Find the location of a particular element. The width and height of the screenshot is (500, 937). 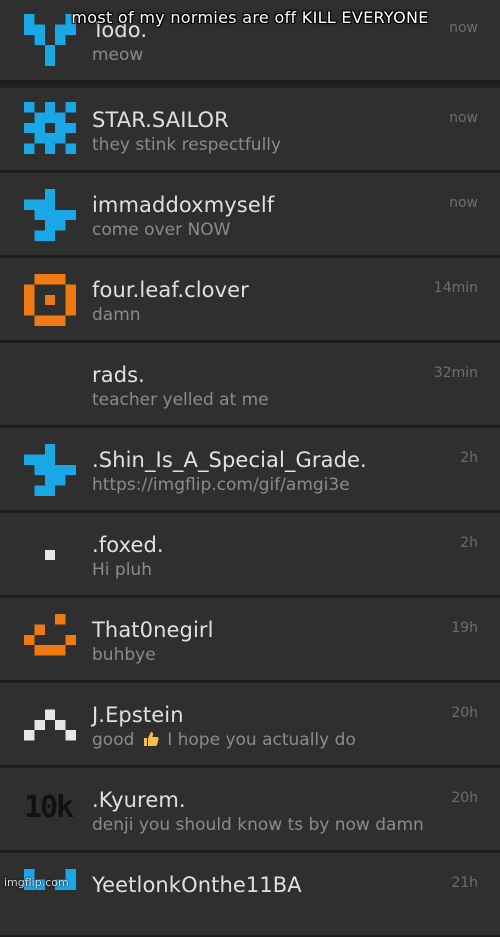

chat-message: damn is located at coordinates (116, 315).